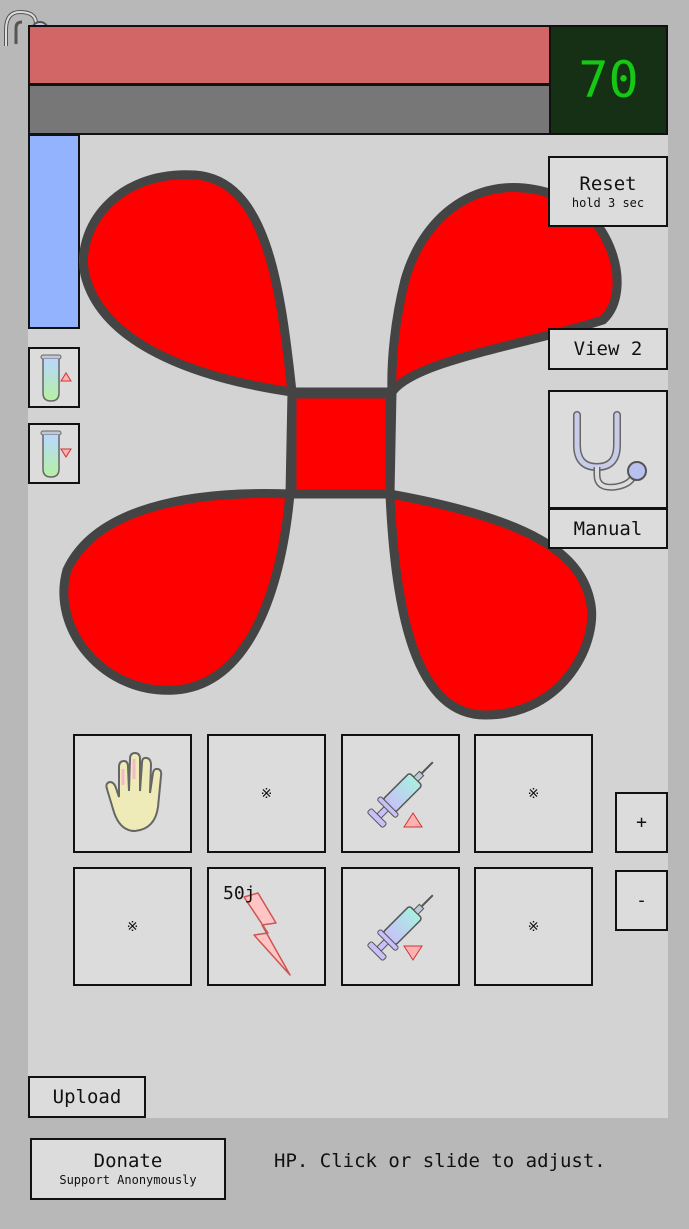  I want to click on donate-sublabel: Support Anonymously, so click(128, 1180).